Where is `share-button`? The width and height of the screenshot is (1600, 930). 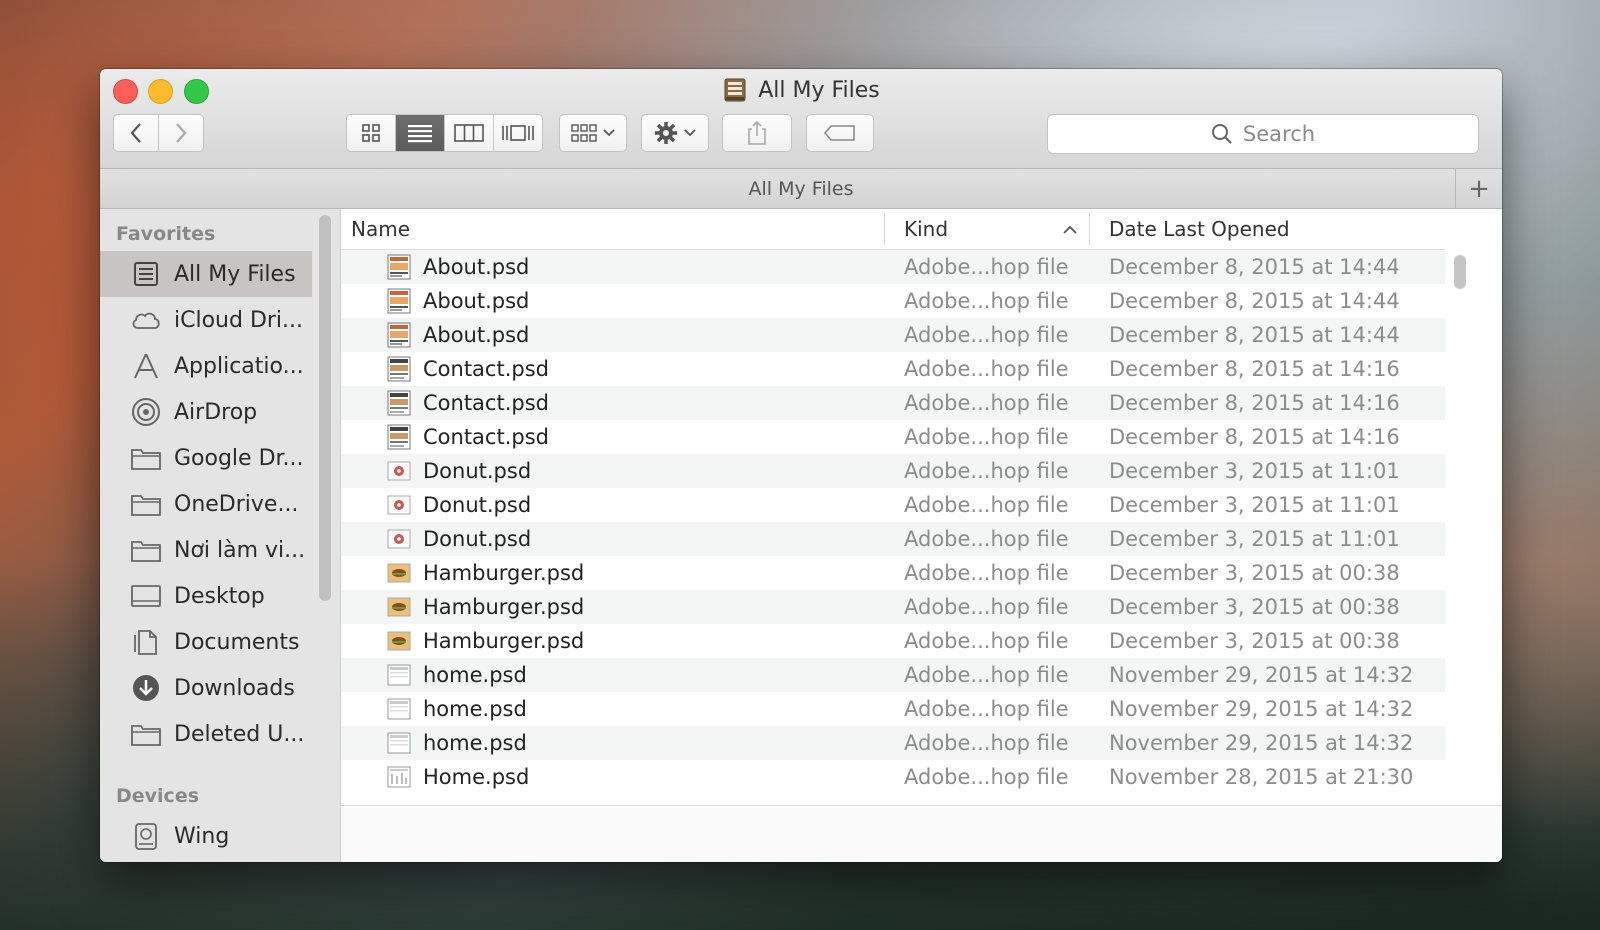
share-button is located at coordinates (757, 133).